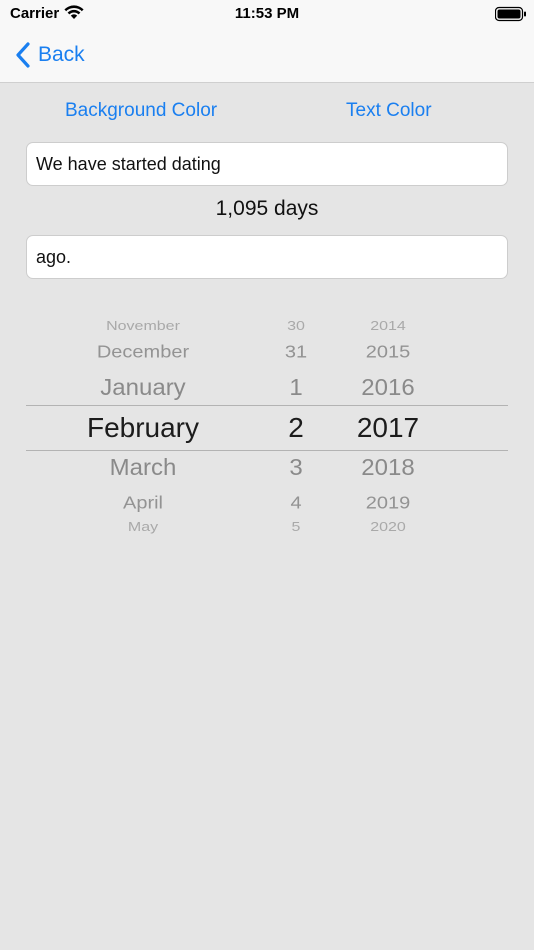 The width and height of the screenshot is (534, 950). Describe the element at coordinates (296, 387) in the screenshot. I see `picker-day: 1` at that location.